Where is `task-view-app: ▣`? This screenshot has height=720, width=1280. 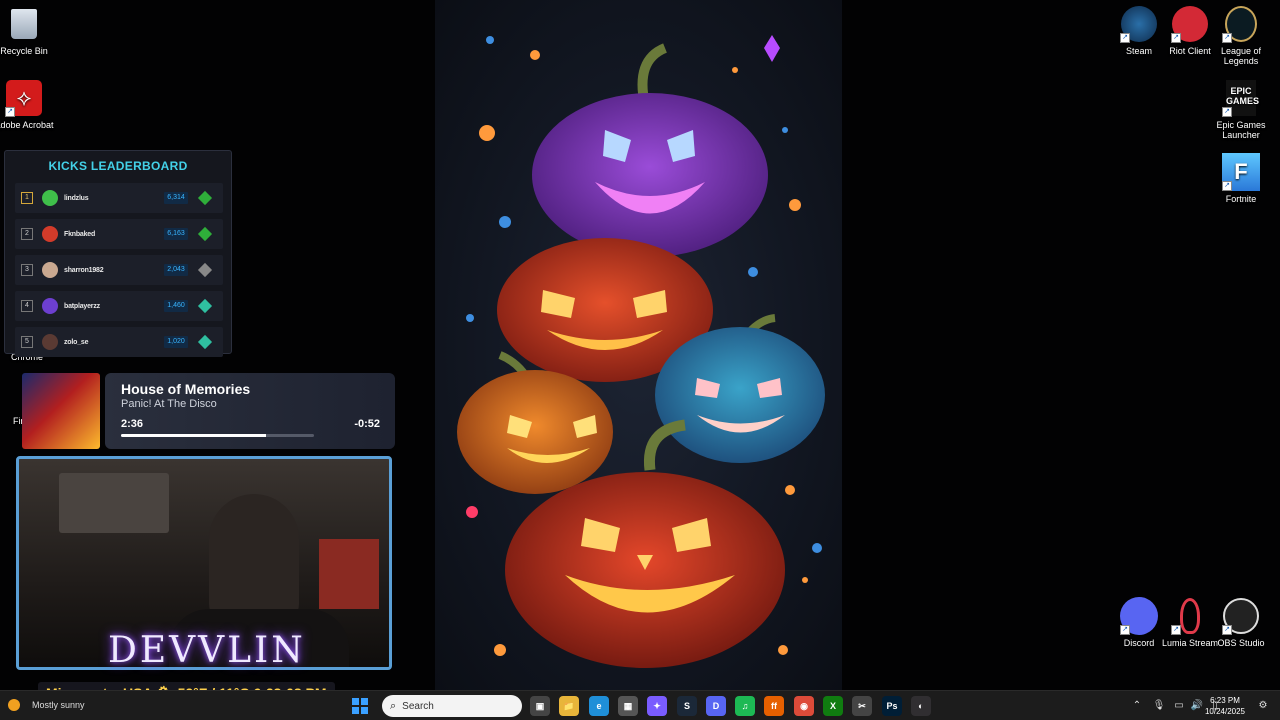 task-view-app: ▣ is located at coordinates (540, 706).